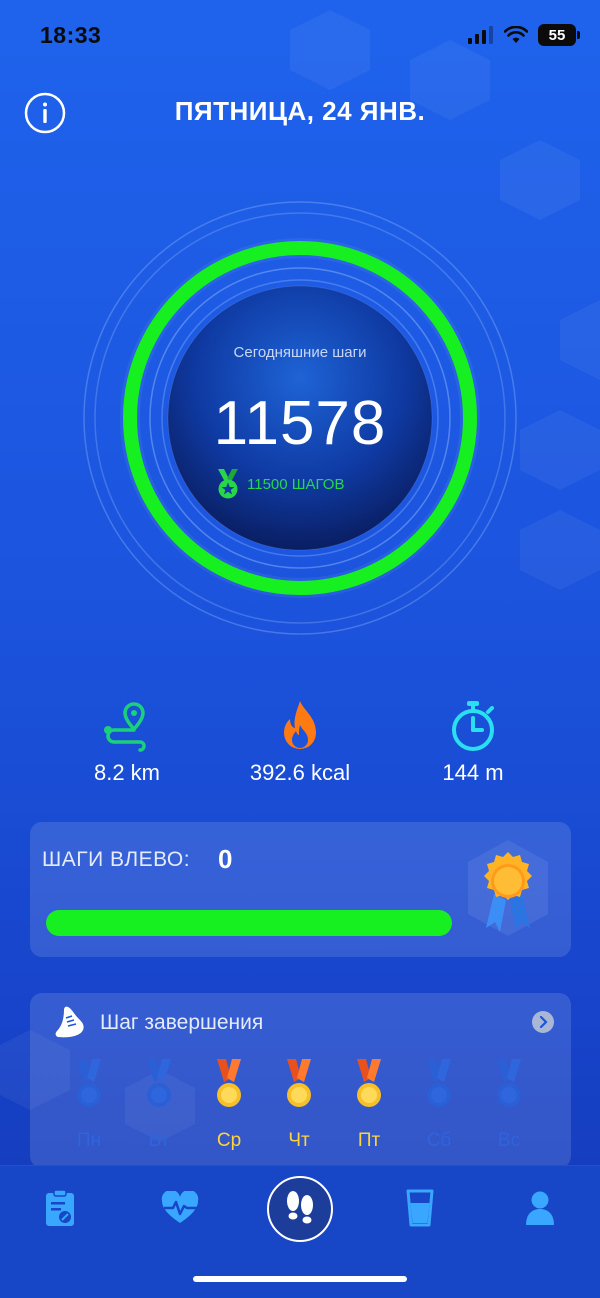  What do you see at coordinates (125, 727) in the screenshot?
I see `route-pin-icon` at bounding box center [125, 727].